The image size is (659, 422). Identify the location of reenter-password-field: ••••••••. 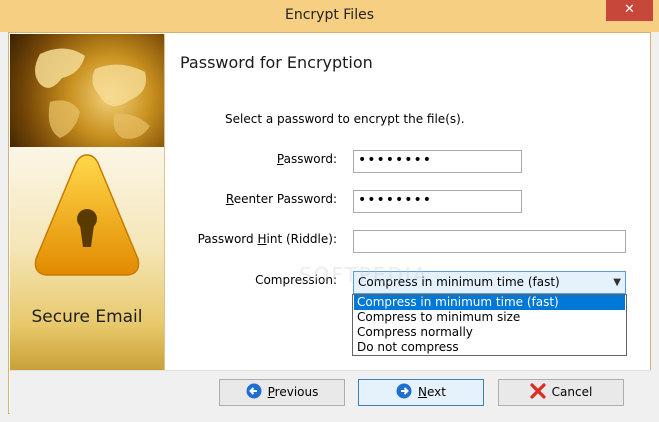
(437, 201).